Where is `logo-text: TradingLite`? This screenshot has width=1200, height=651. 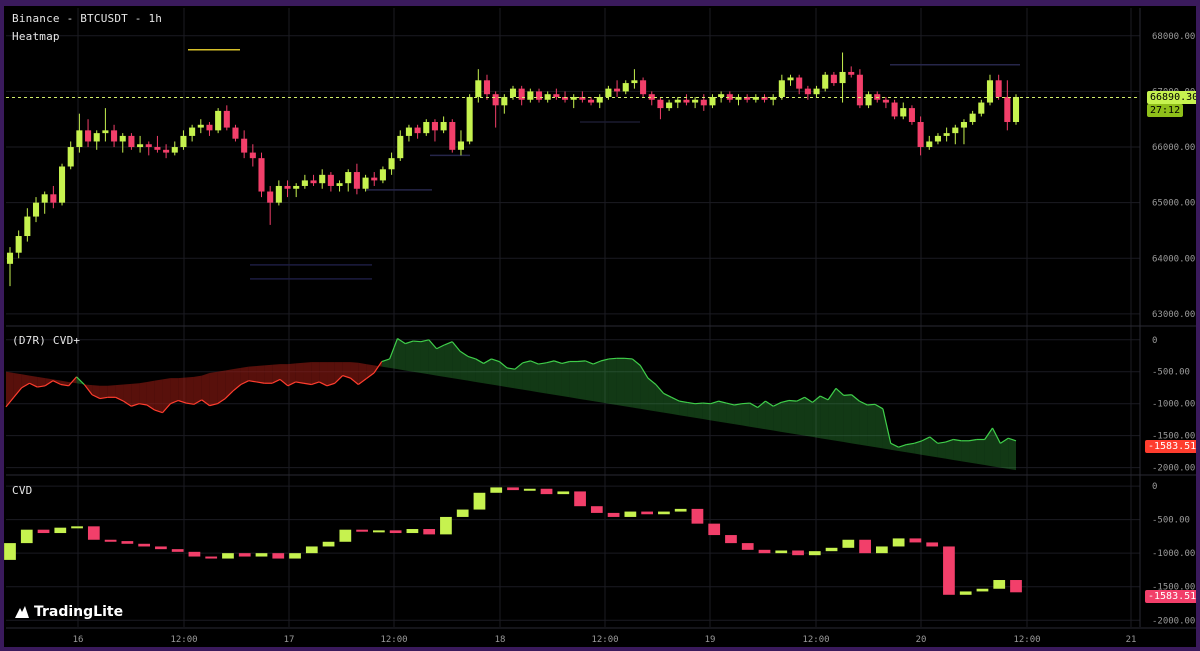 logo-text: TradingLite is located at coordinates (79, 612).